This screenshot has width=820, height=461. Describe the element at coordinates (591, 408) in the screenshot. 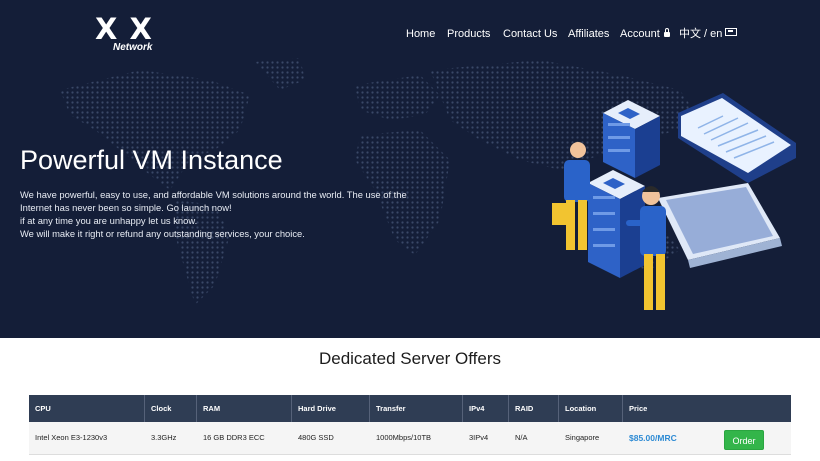

I see `column-header-location: Location` at that location.